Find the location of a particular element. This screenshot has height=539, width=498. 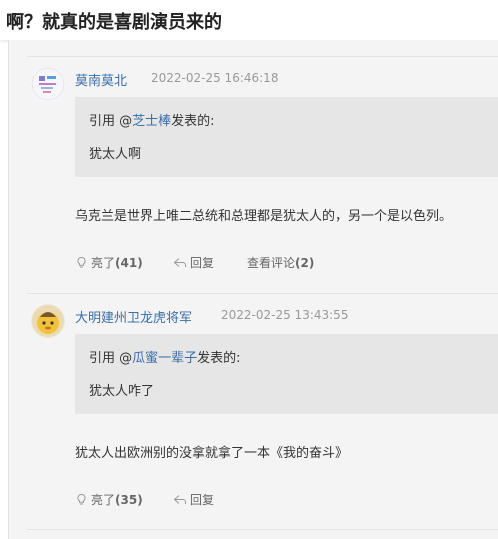

like-count: (35) is located at coordinates (129, 500).